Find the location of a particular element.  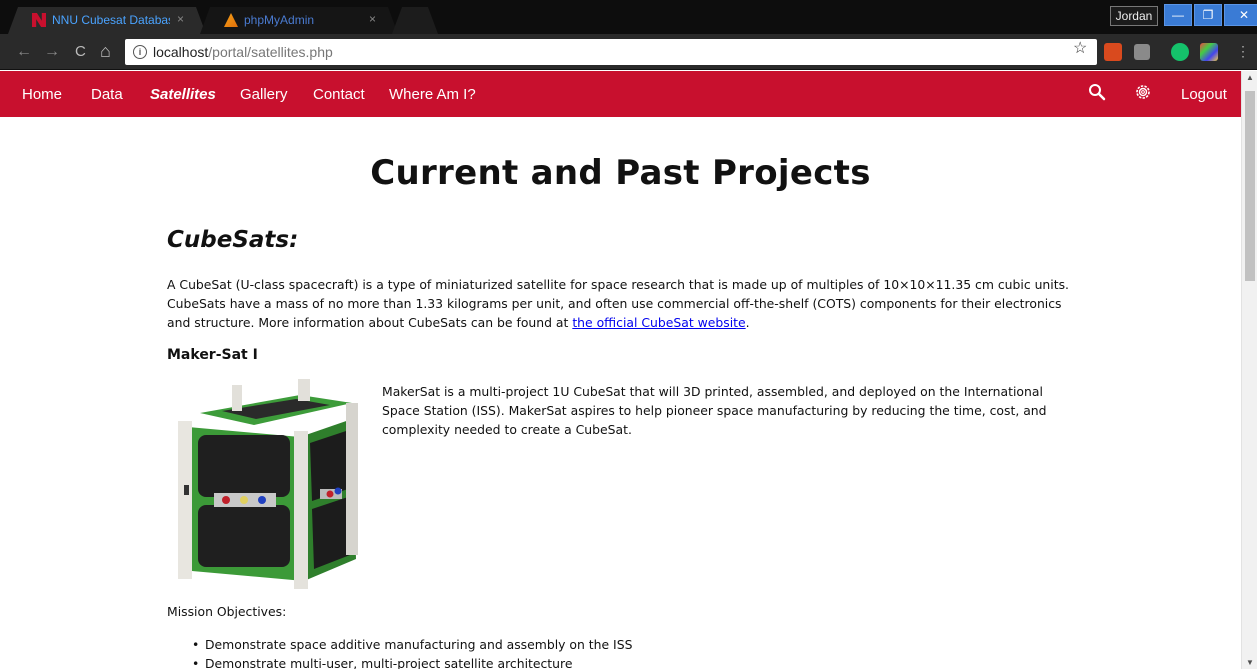

nav-gallery: Gallery is located at coordinates (264, 94).